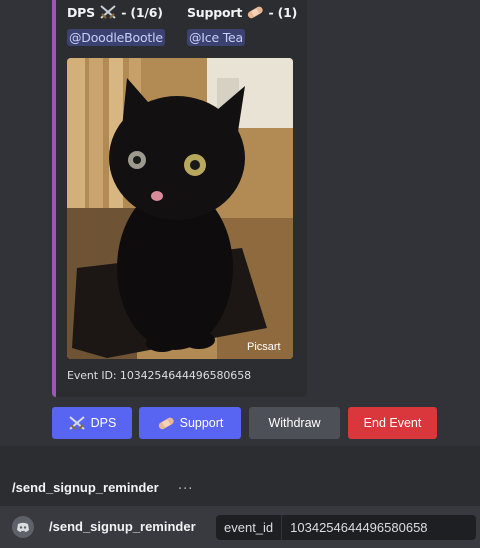  What do you see at coordinates (122, 526) in the screenshot?
I see `input-command: /send_signup_reminder` at bounding box center [122, 526].